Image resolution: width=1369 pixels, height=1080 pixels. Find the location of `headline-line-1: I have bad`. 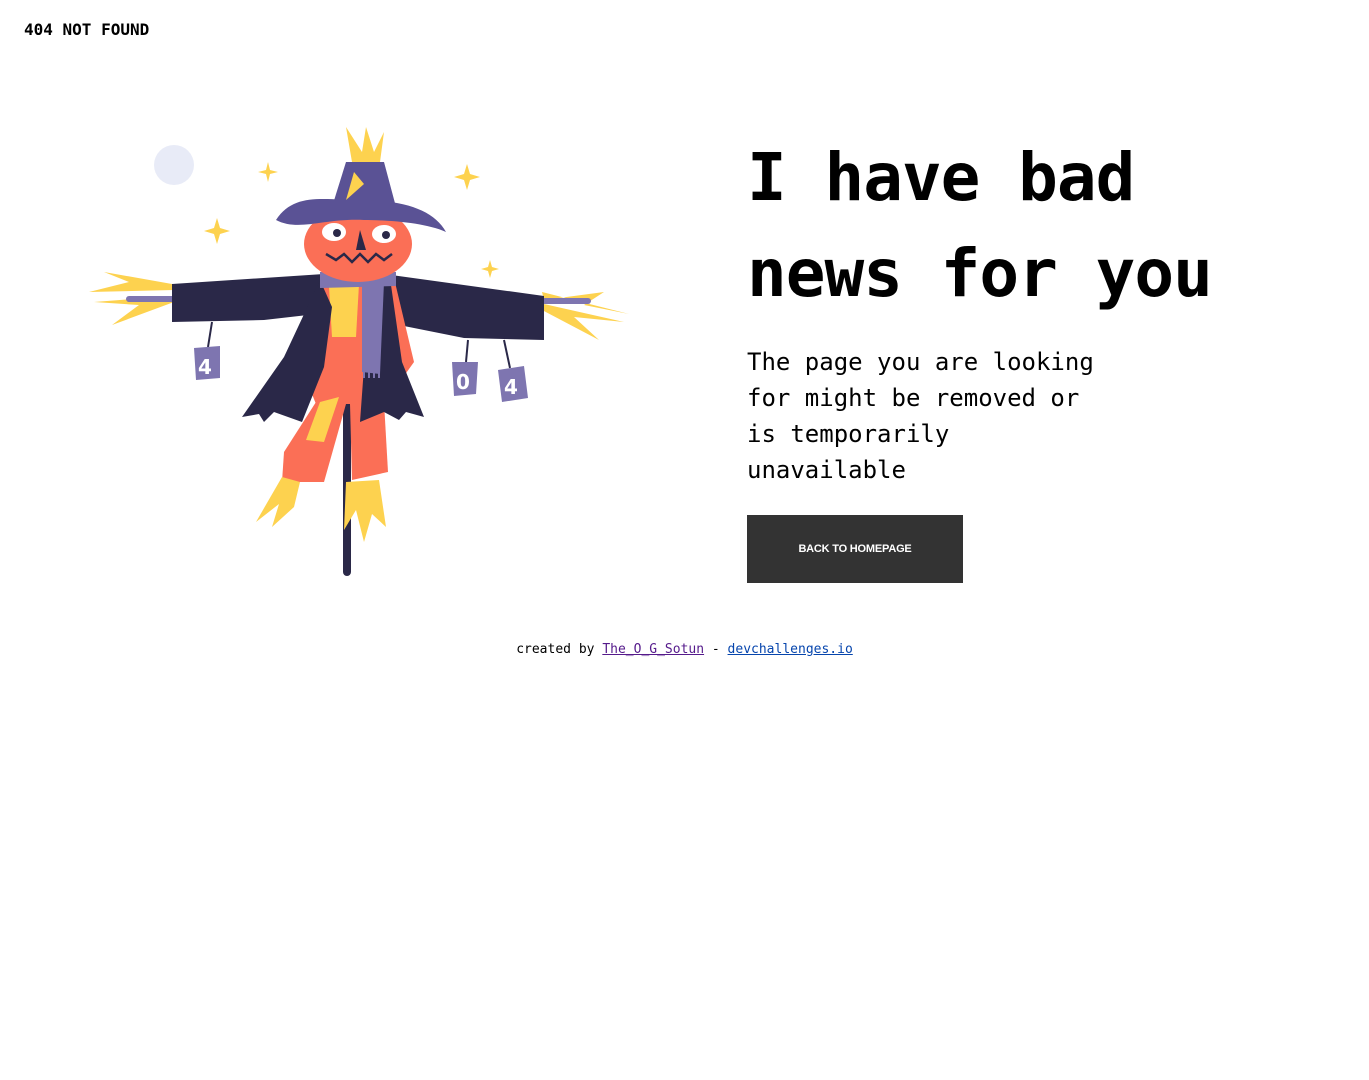

headline-line-1: I have bad is located at coordinates (941, 177).